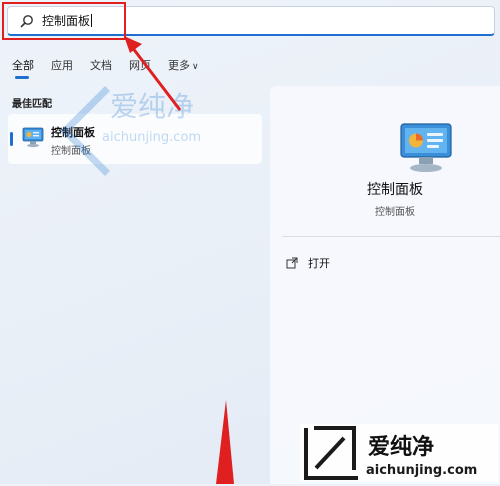 This screenshot has height=486, width=500. What do you see at coordinates (114, 68) in the screenshot?
I see `filter-tabs: 全部 应用 文档 网页 更多 ∨` at bounding box center [114, 68].